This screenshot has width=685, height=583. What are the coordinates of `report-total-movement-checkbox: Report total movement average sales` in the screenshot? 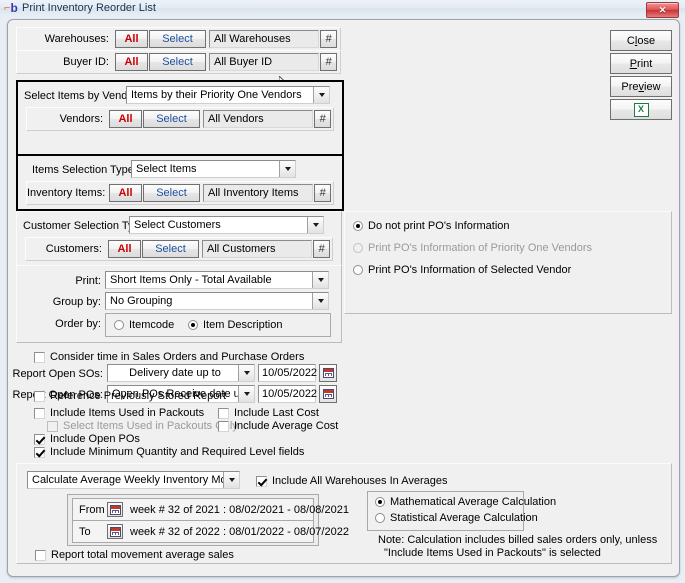 It's located at (134, 555).